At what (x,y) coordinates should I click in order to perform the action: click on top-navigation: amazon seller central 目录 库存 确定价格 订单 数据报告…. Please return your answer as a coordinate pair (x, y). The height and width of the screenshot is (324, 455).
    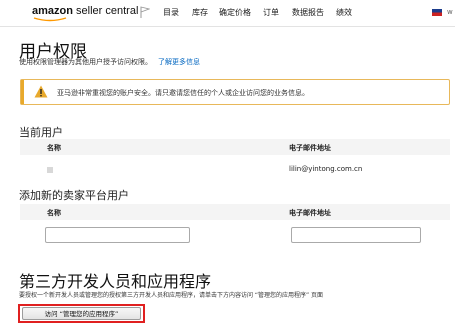
    Looking at the image, I should click on (227, 13).